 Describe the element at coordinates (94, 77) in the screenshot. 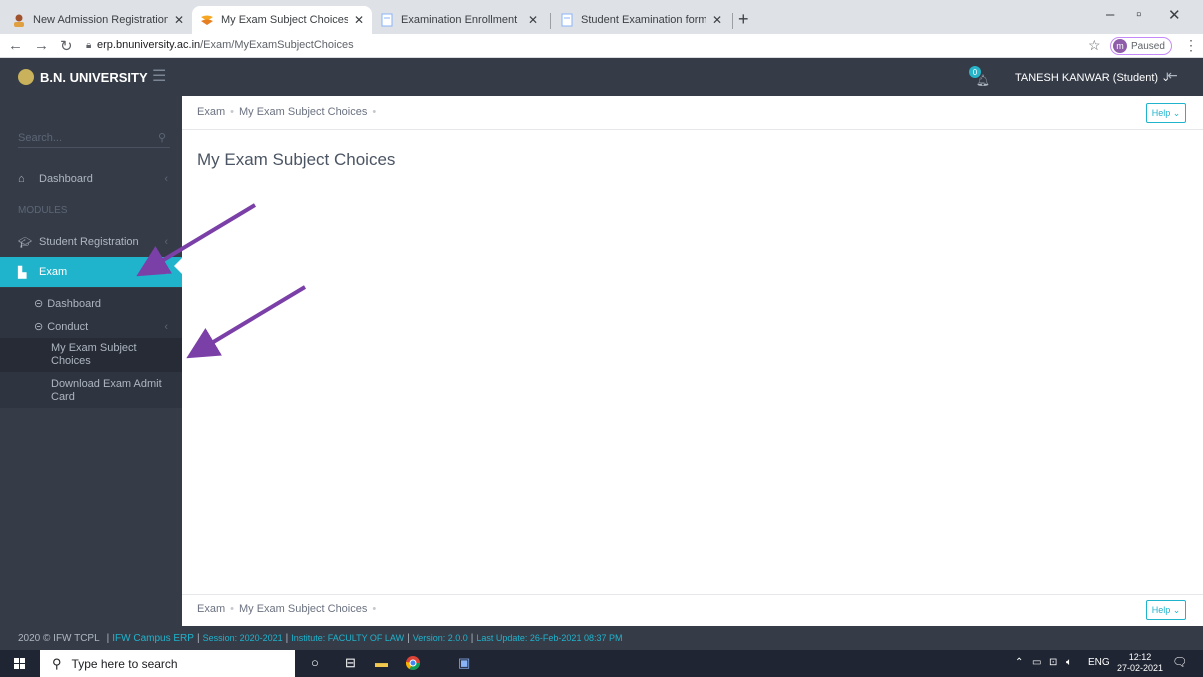

I see `brand-name: B.N. UNIVERSITY` at that location.